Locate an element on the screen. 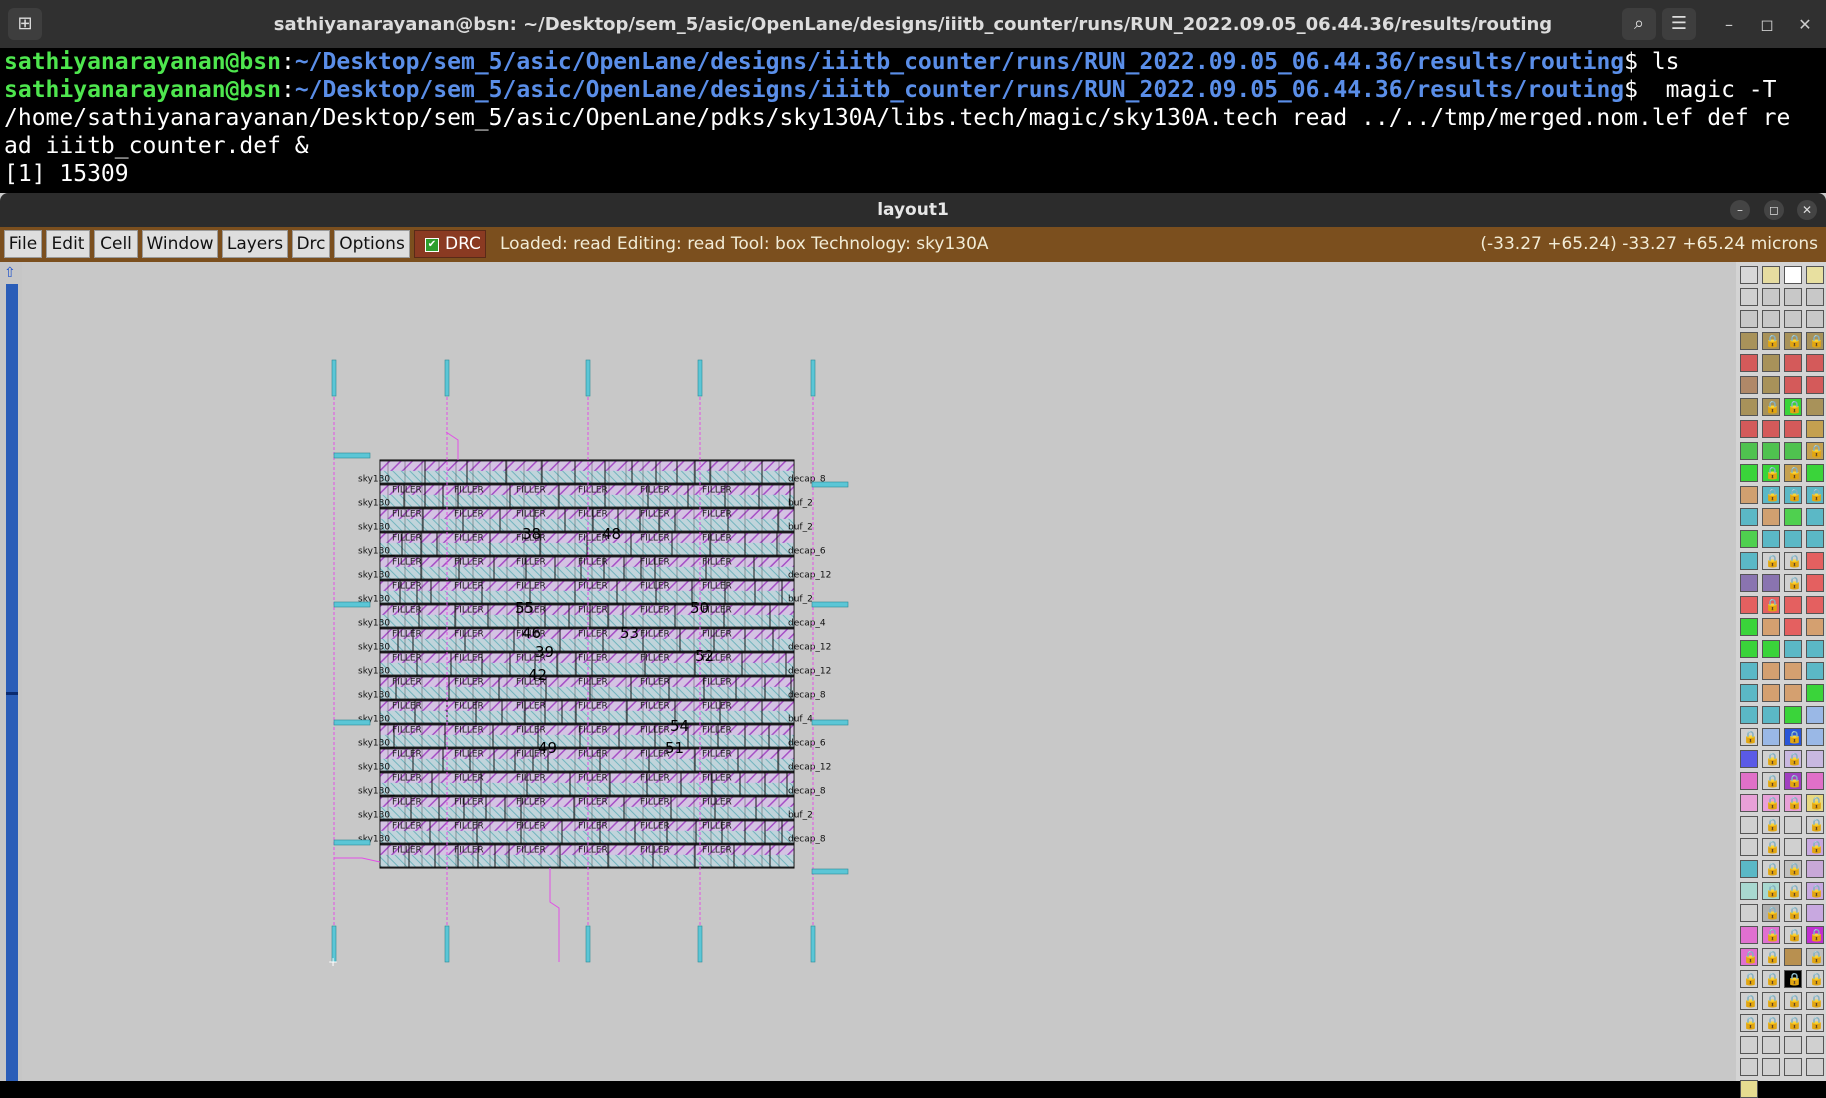  hamburger-menu-icon: ☰ is located at coordinates (1679, 24).